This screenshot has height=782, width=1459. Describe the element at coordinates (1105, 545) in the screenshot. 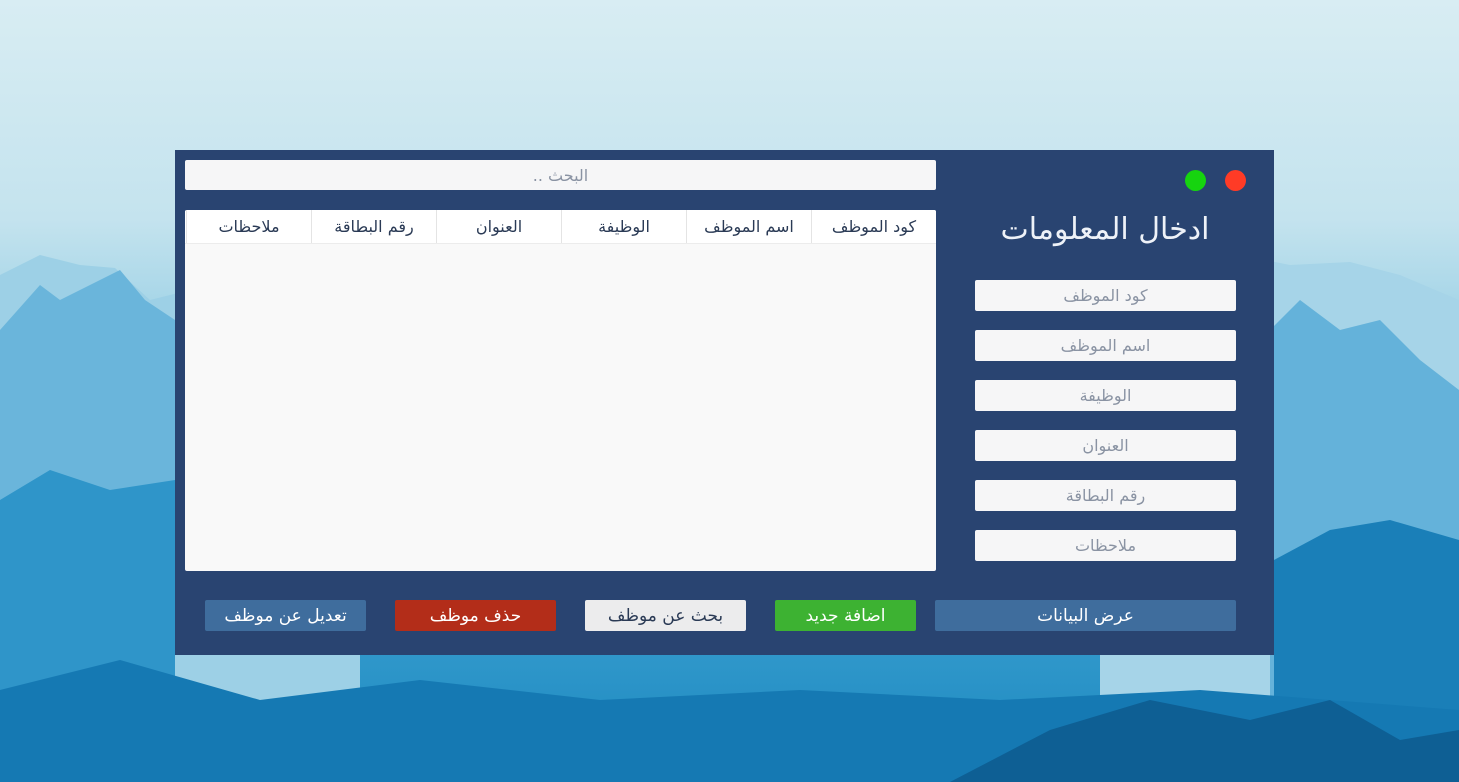

I see `notes-field` at that location.